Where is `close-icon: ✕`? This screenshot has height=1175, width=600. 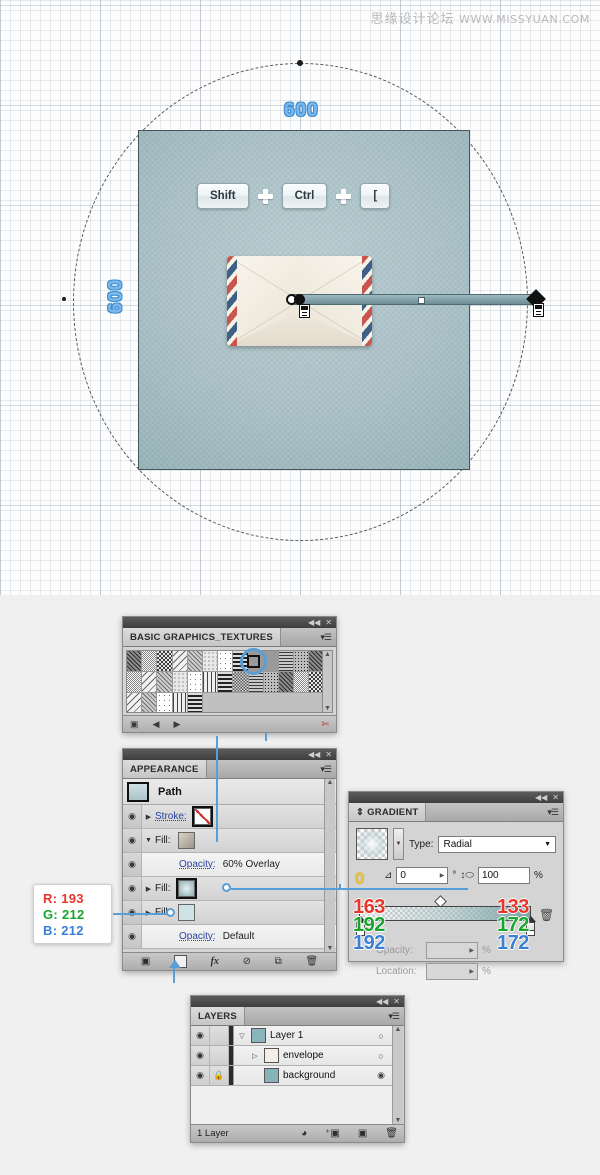
close-icon: ✕ is located at coordinates (328, 622).